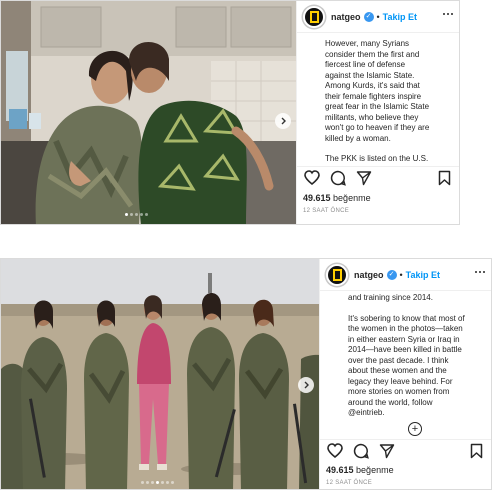 The image size is (495, 490). Describe the element at coordinates (415, 429) in the screenshot. I see `plus-circle-icon: +` at that location.